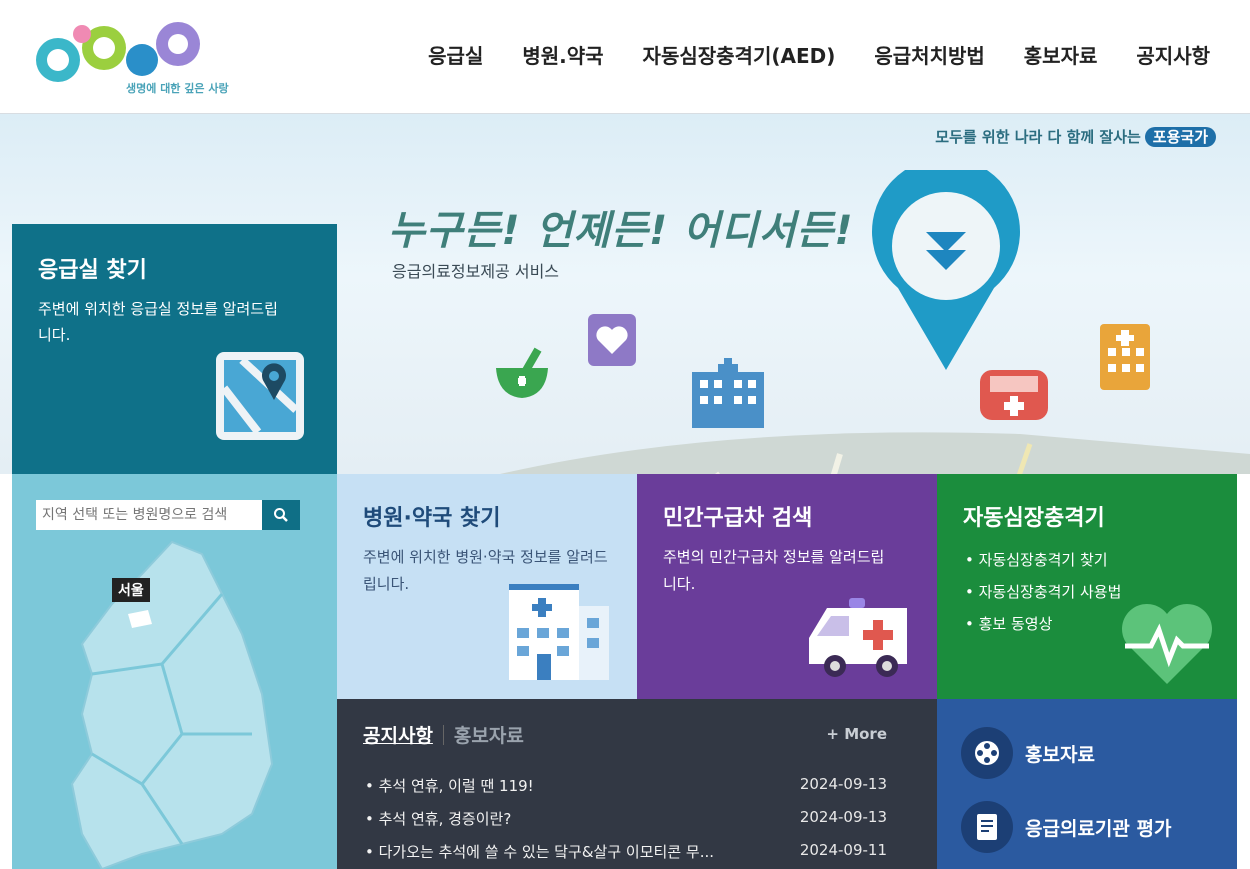 This screenshot has width=1250, height=869. What do you see at coordinates (489, 734) in the screenshot?
I see `tab-promotion: 홍보자료` at bounding box center [489, 734].